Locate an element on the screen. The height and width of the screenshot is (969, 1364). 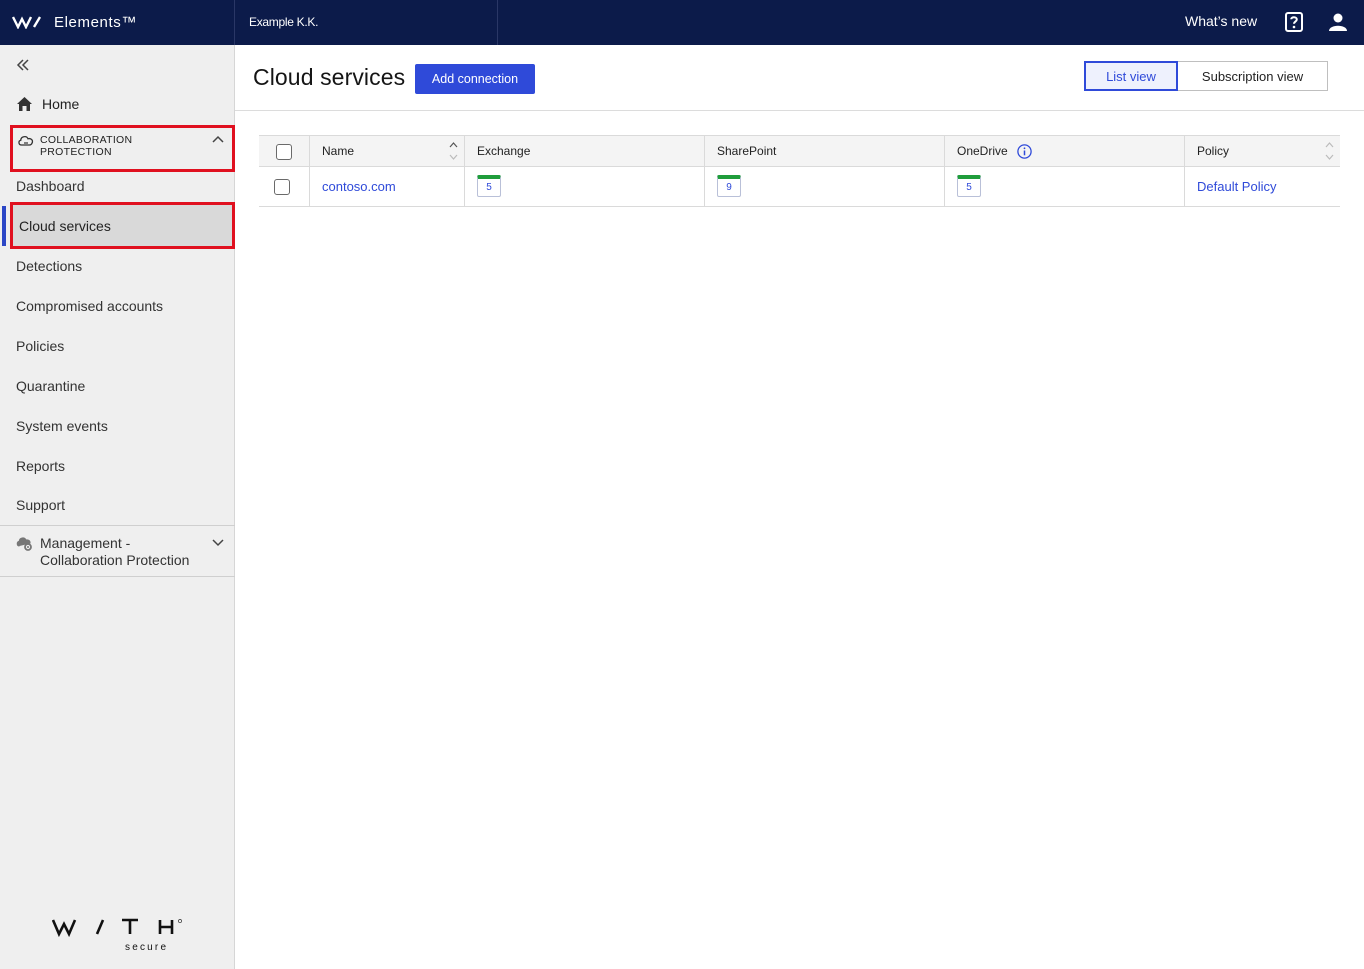
header-divider is located at coordinates (799, 110).